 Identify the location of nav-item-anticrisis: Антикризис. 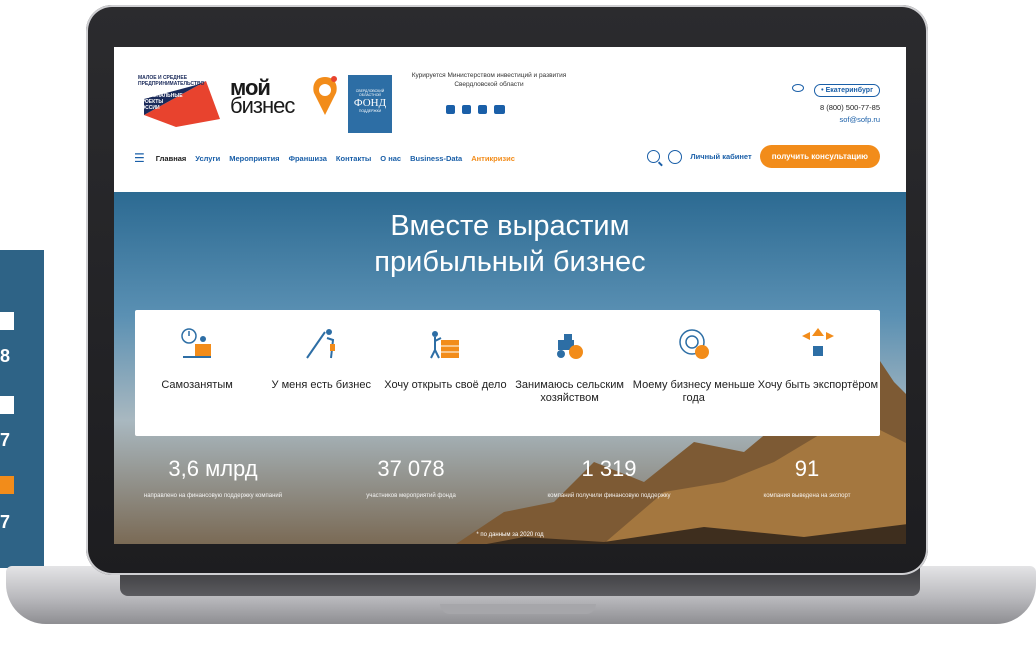
(493, 158).